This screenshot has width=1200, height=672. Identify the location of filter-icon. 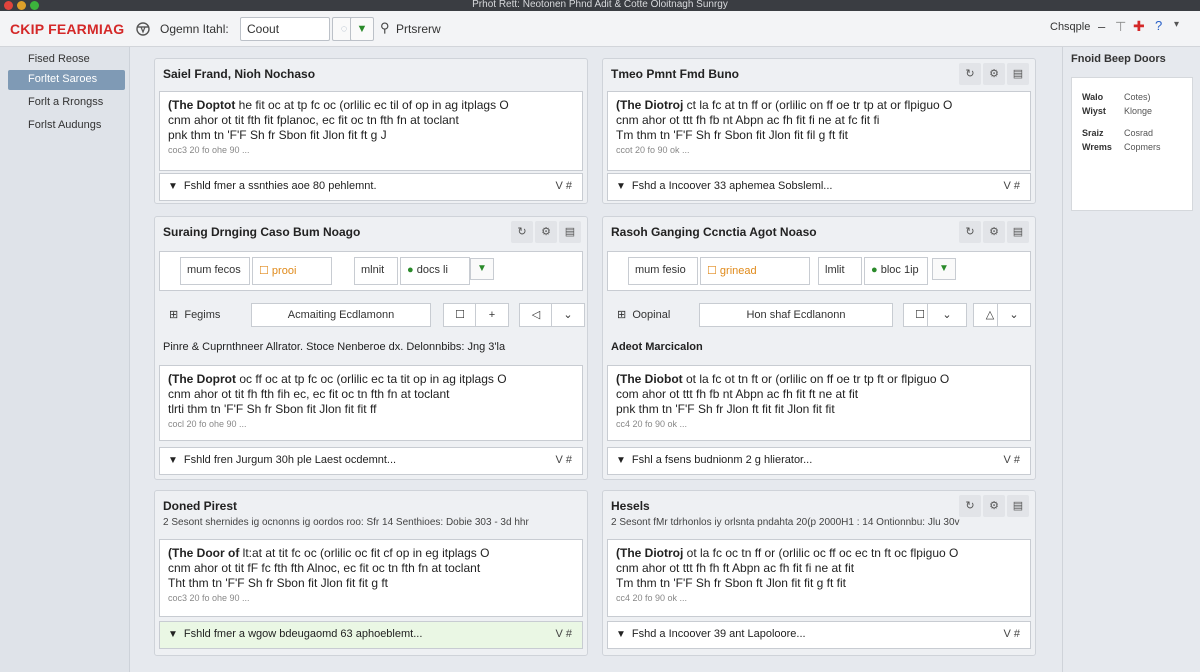
(143, 30).